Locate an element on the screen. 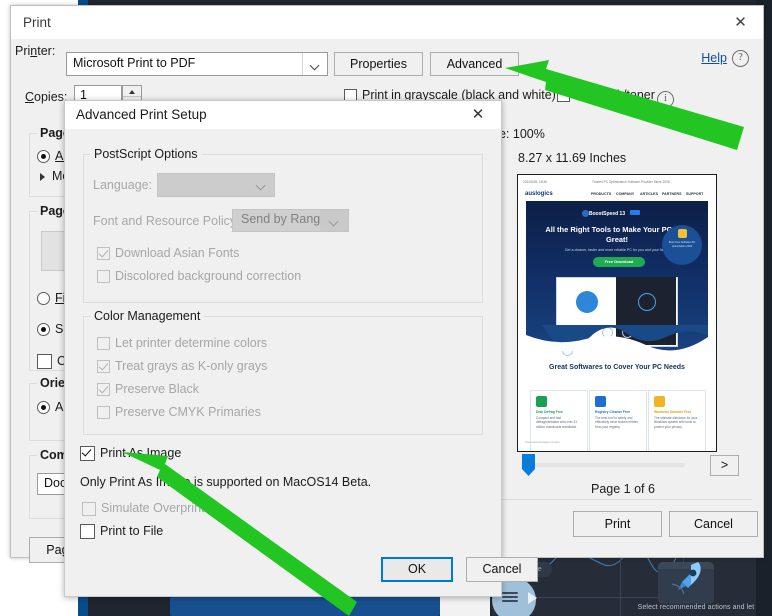 The width and height of the screenshot is (772, 616). page-slider-track is located at coordinates (605, 465).